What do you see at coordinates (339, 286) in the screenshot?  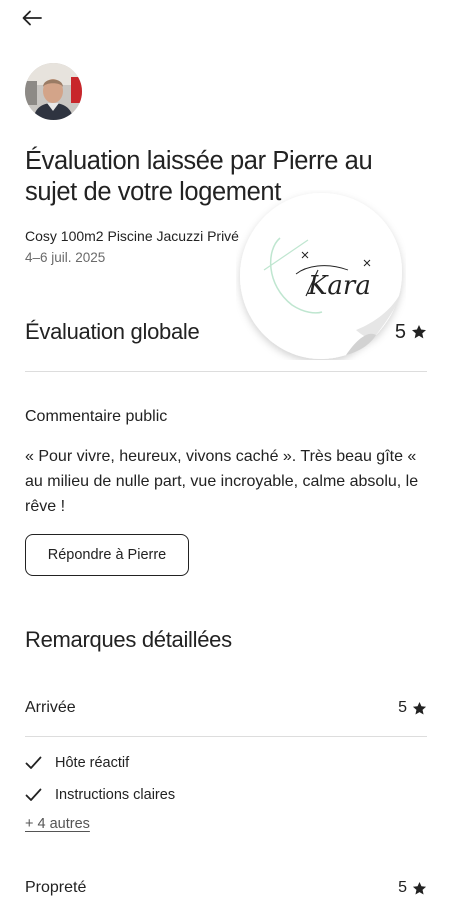 I see `sticker-logo-text: Kara` at bounding box center [339, 286].